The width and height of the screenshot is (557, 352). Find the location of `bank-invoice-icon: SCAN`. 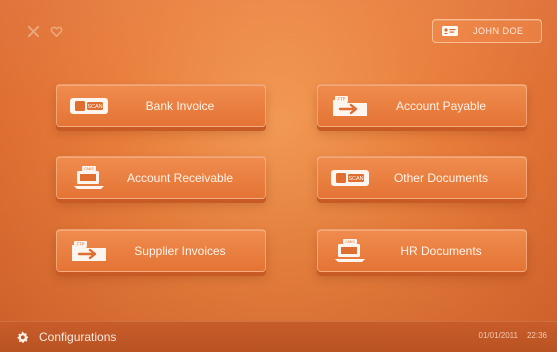

bank-invoice-icon: SCAN is located at coordinates (89, 106).